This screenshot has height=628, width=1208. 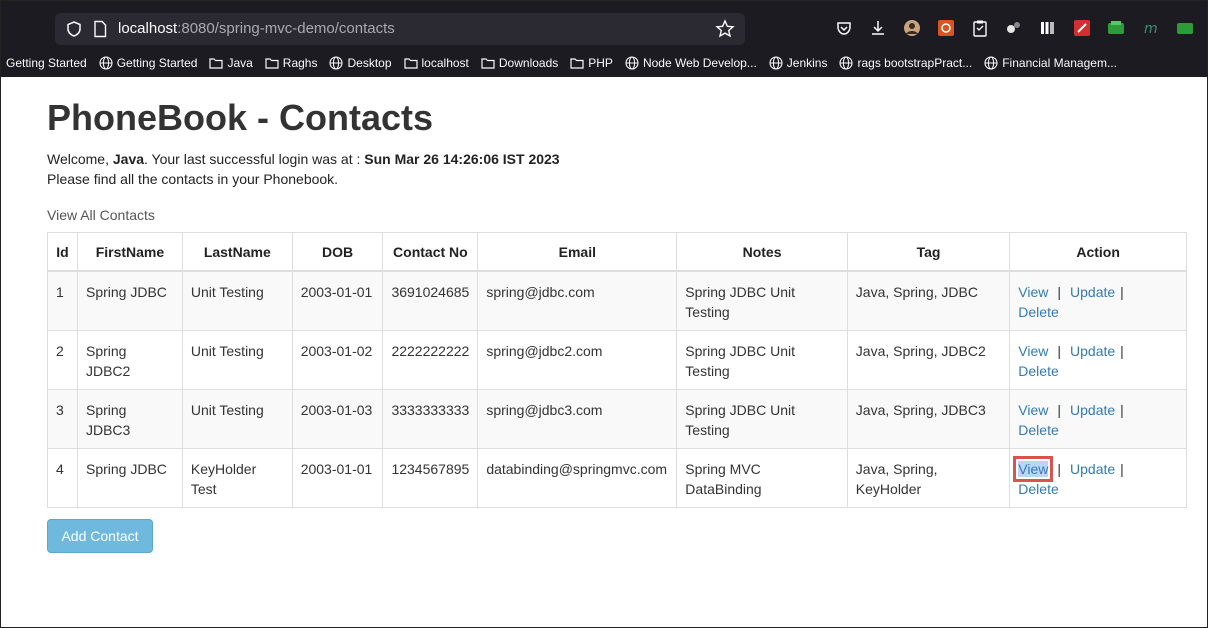 I want to click on globe-icon, so click(x=336, y=63).